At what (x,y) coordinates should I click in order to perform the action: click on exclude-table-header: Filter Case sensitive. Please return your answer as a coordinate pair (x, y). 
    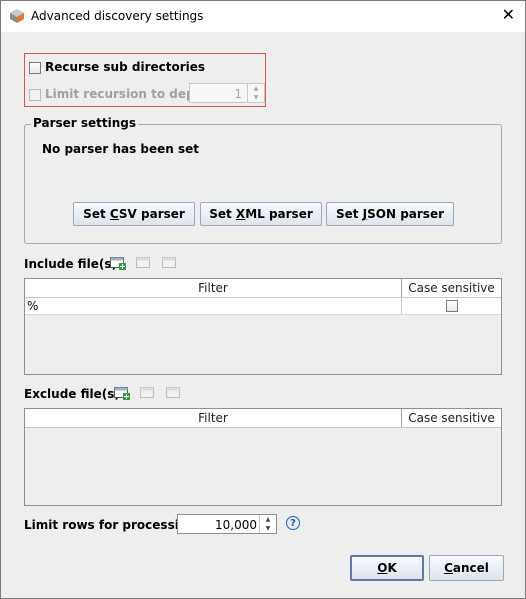
    Looking at the image, I should click on (263, 418).